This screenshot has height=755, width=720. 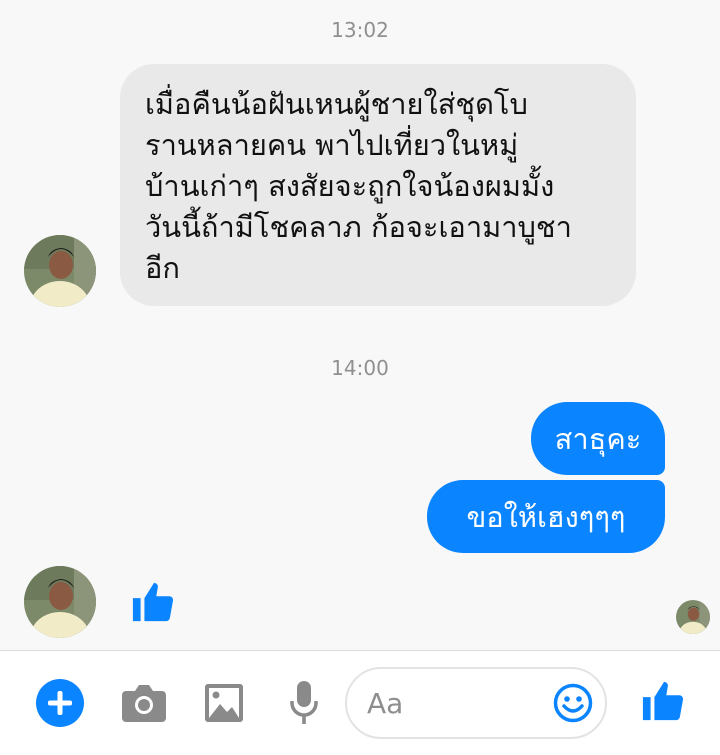 I want to click on outgoing-message-bubble: สาธุคะ, so click(x=598, y=438).